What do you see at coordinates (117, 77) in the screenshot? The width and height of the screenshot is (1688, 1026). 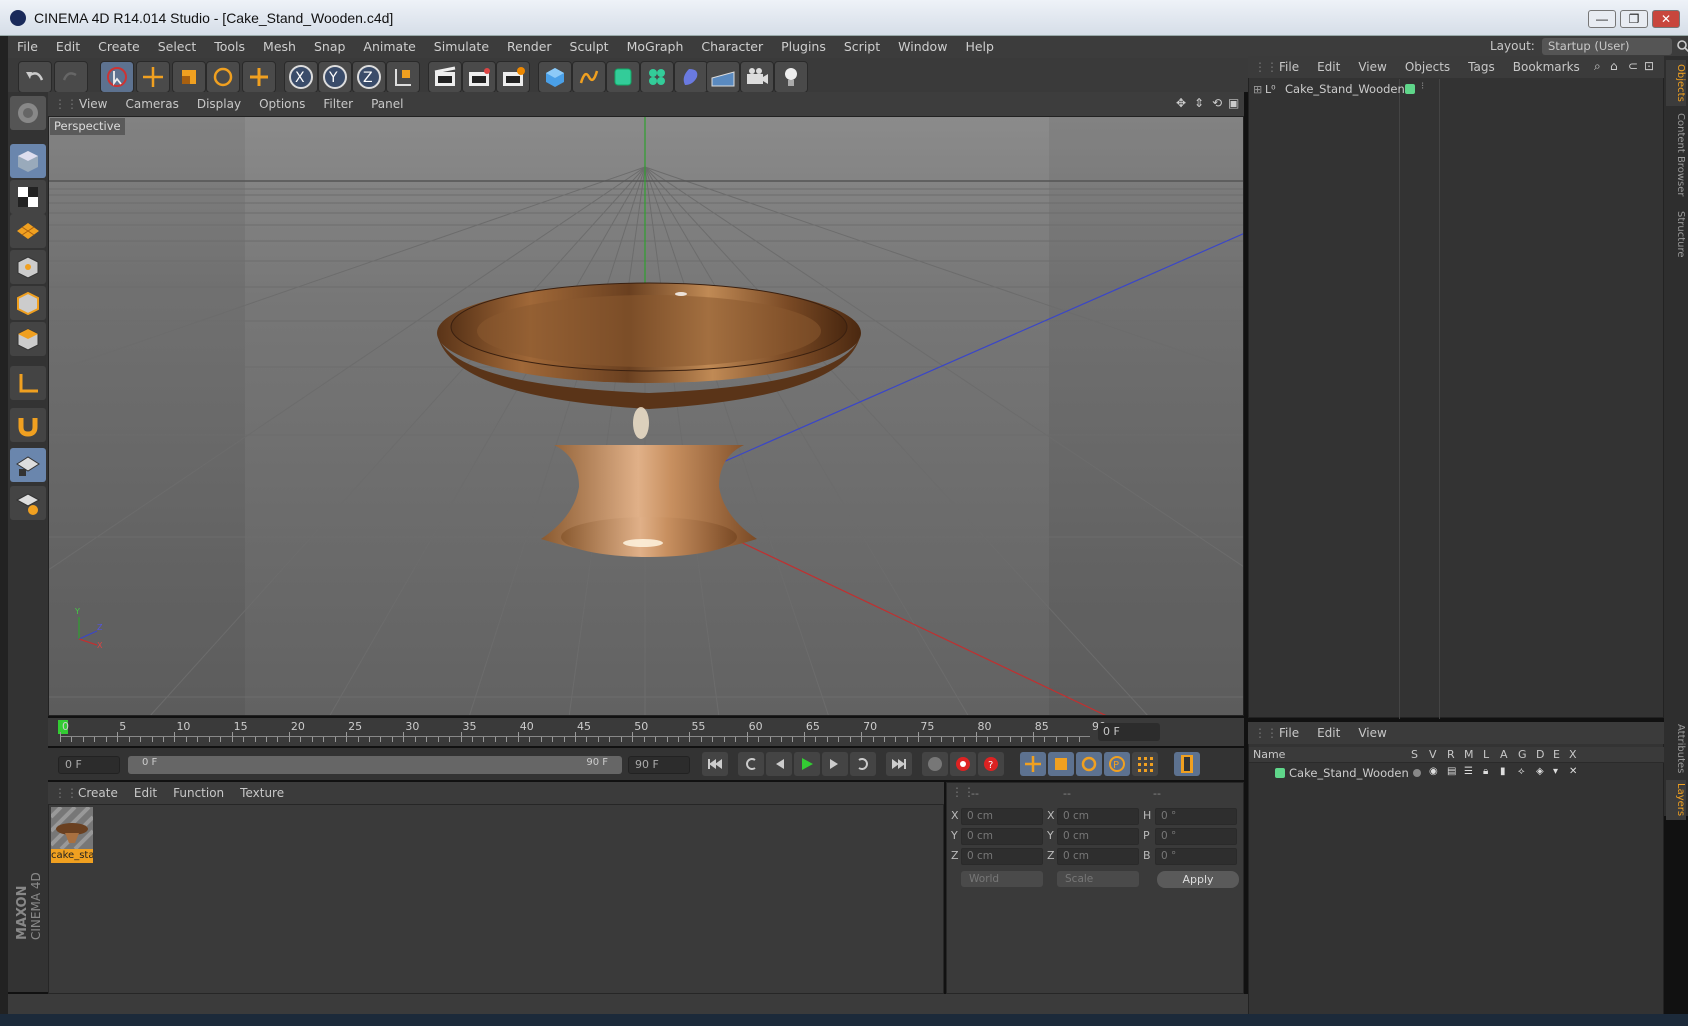 I see `live-selection-tool` at bounding box center [117, 77].